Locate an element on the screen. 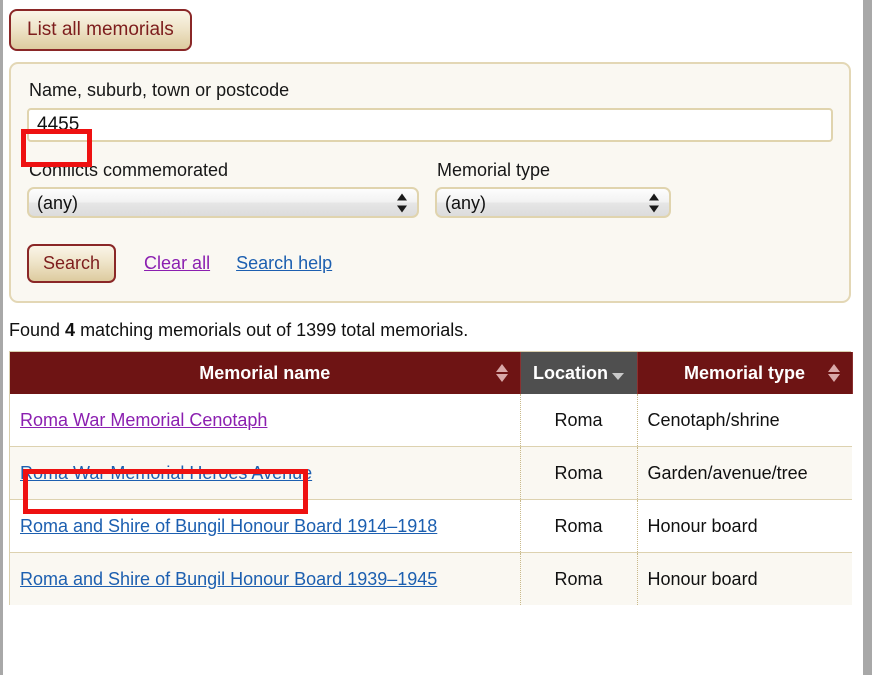  memorial-name-link: Roma War Memorial Cenotaph is located at coordinates (143, 420).